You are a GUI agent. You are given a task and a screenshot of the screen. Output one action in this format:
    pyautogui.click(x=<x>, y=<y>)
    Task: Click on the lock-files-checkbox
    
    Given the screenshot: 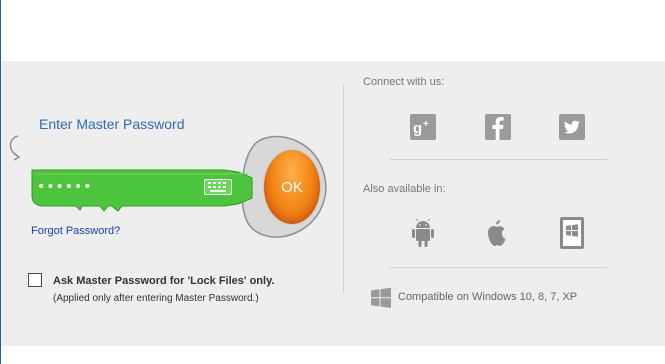 What is the action you would take?
    pyautogui.click(x=35, y=280)
    